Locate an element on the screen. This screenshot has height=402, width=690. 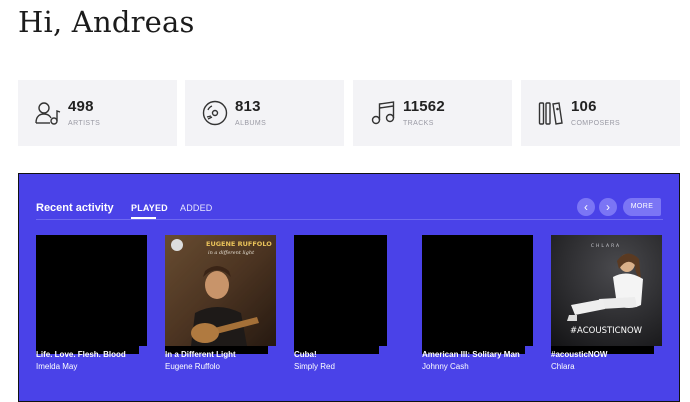
album-art-image: CHLARA #ACOUSTICNOW is located at coordinates (606, 290).